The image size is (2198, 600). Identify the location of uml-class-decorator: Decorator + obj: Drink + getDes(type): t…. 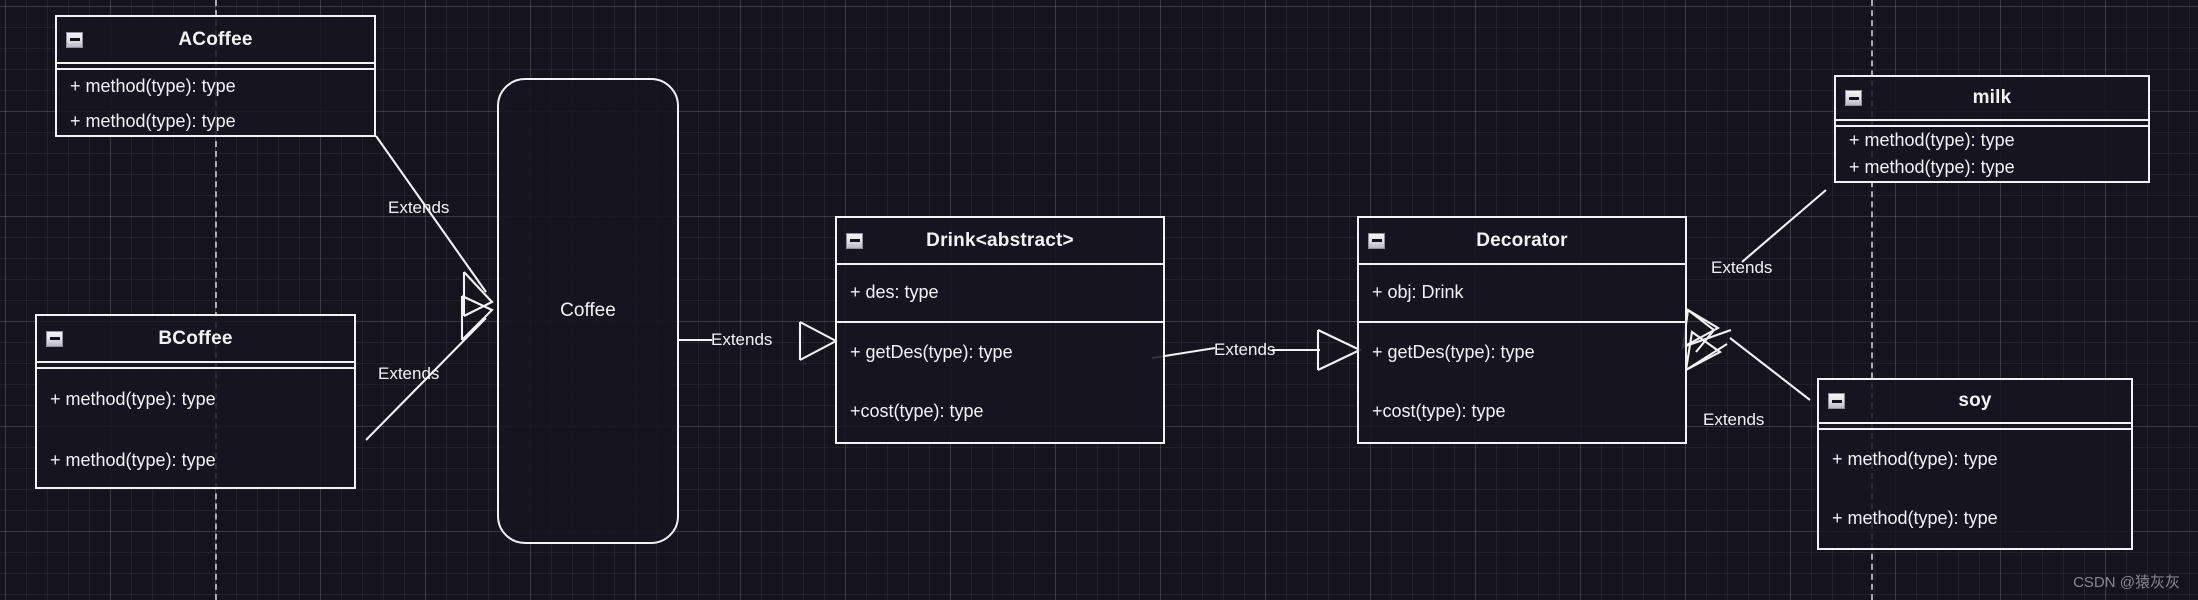
(1522, 330).